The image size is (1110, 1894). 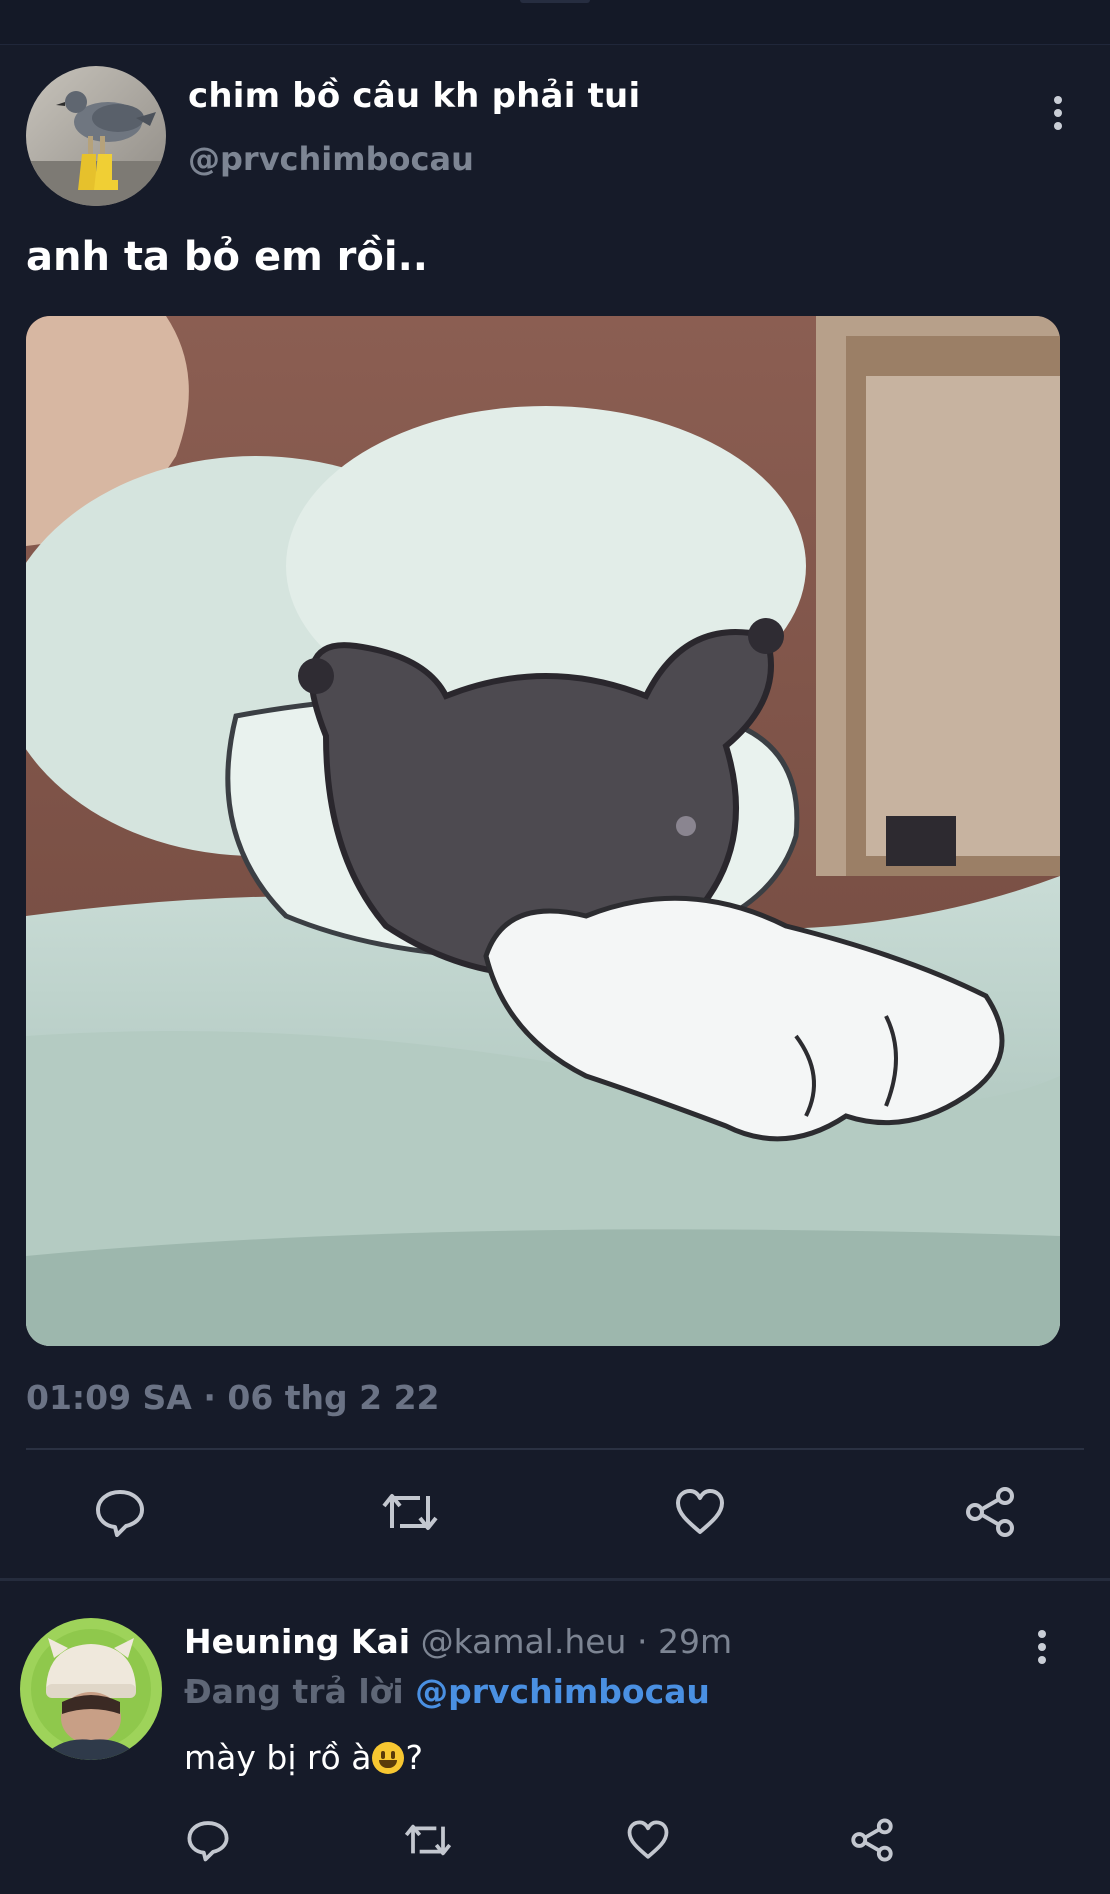 What do you see at coordinates (555, 1449) in the screenshot?
I see `divider` at bounding box center [555, 1449].